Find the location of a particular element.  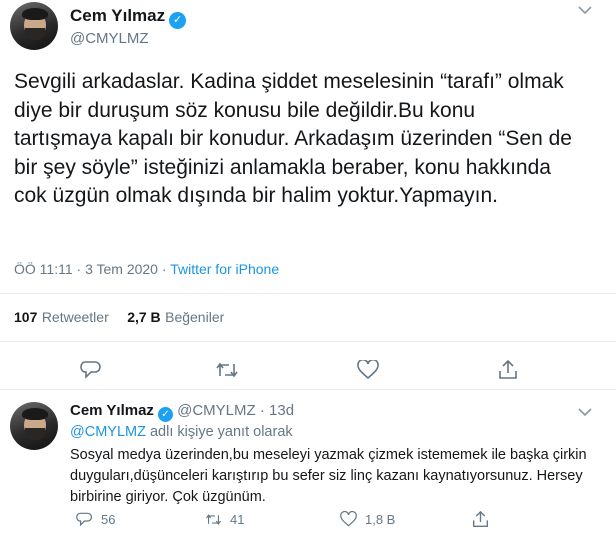

heart-svg is located at coordinates (368, 369).